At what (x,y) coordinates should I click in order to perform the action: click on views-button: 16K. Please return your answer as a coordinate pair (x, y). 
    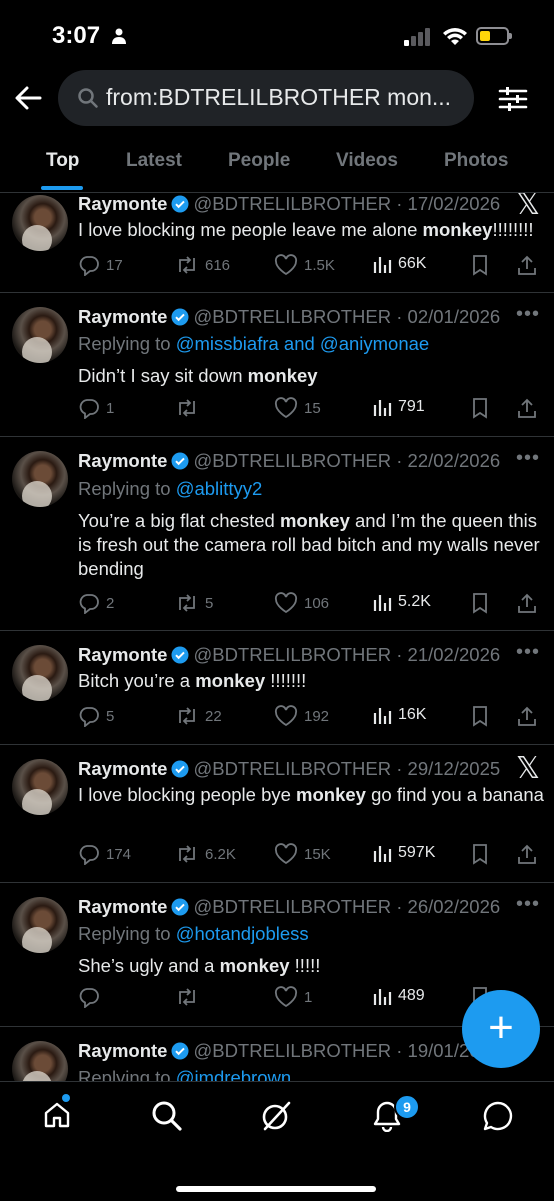
    Looking at the image, I should click on (399, 715).